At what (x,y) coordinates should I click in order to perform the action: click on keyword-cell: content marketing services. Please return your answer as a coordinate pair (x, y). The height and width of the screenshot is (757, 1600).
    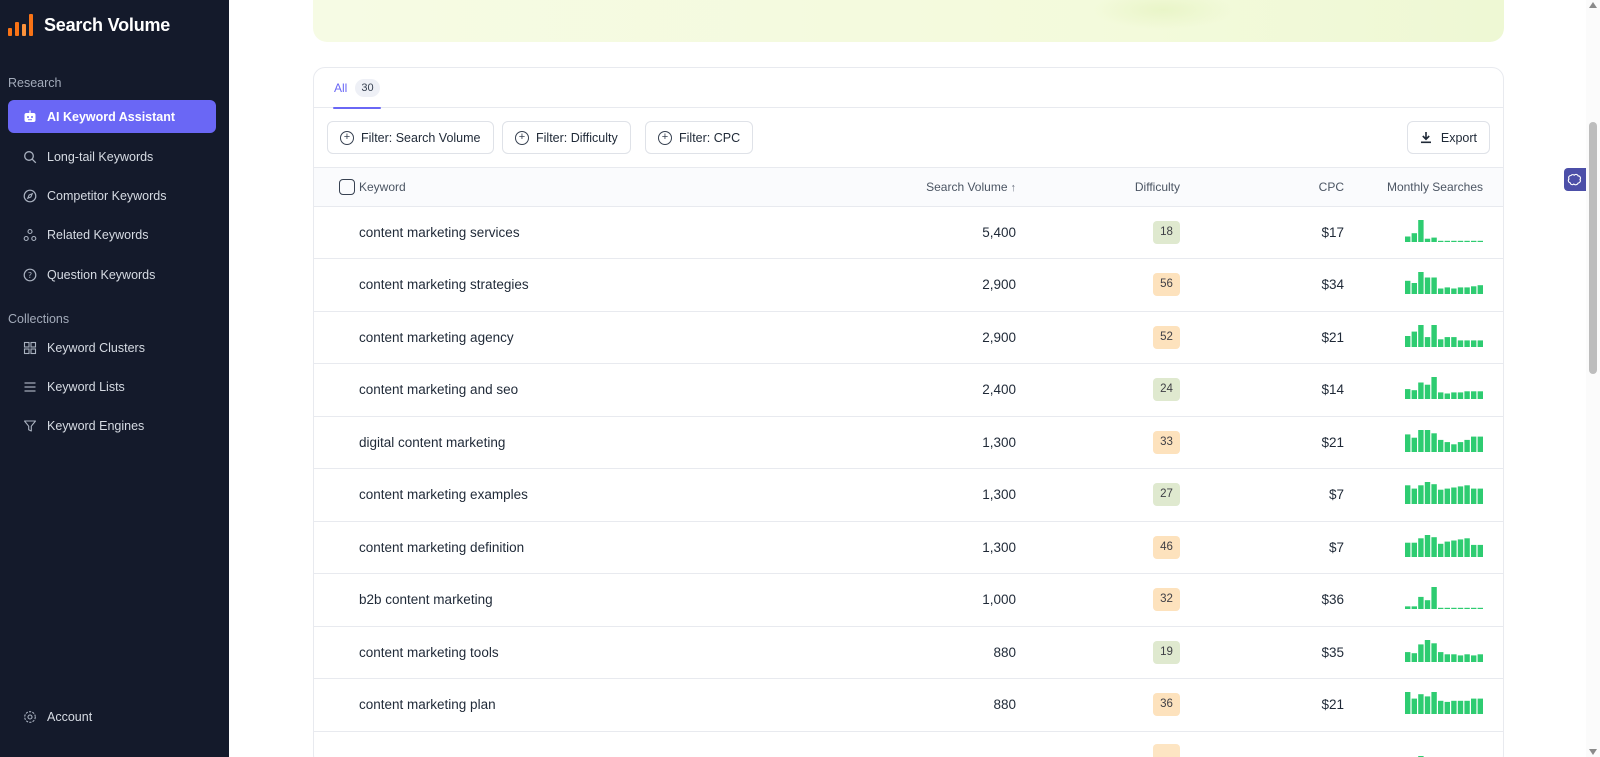
    Looking at the image, I should click on (569, 232).